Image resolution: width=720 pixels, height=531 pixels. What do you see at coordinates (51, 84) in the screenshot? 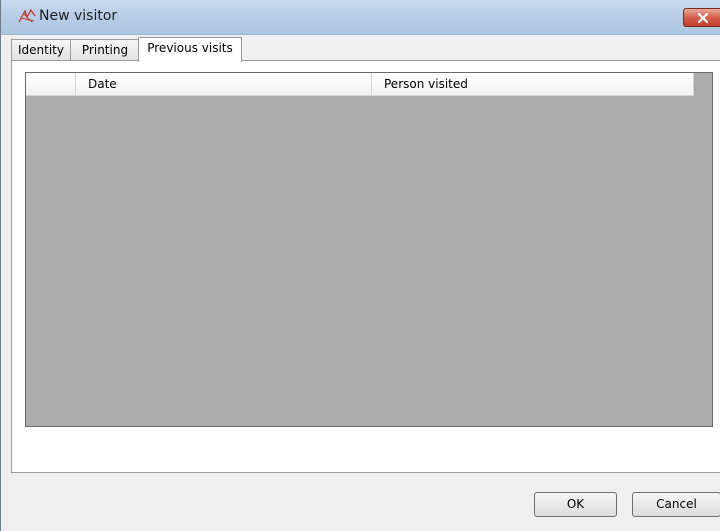
I see `row-header-corner` at bounding box center [51, 84].